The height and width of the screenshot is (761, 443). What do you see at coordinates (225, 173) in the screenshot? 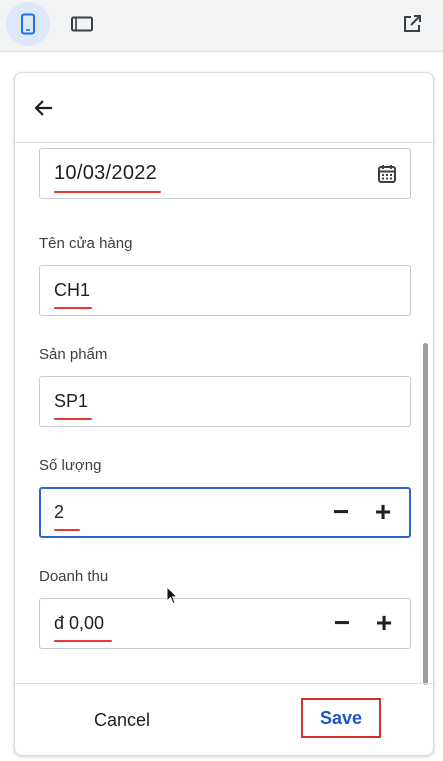
I see `date-field: 10/03/2022` at bounding box center [225, 173].